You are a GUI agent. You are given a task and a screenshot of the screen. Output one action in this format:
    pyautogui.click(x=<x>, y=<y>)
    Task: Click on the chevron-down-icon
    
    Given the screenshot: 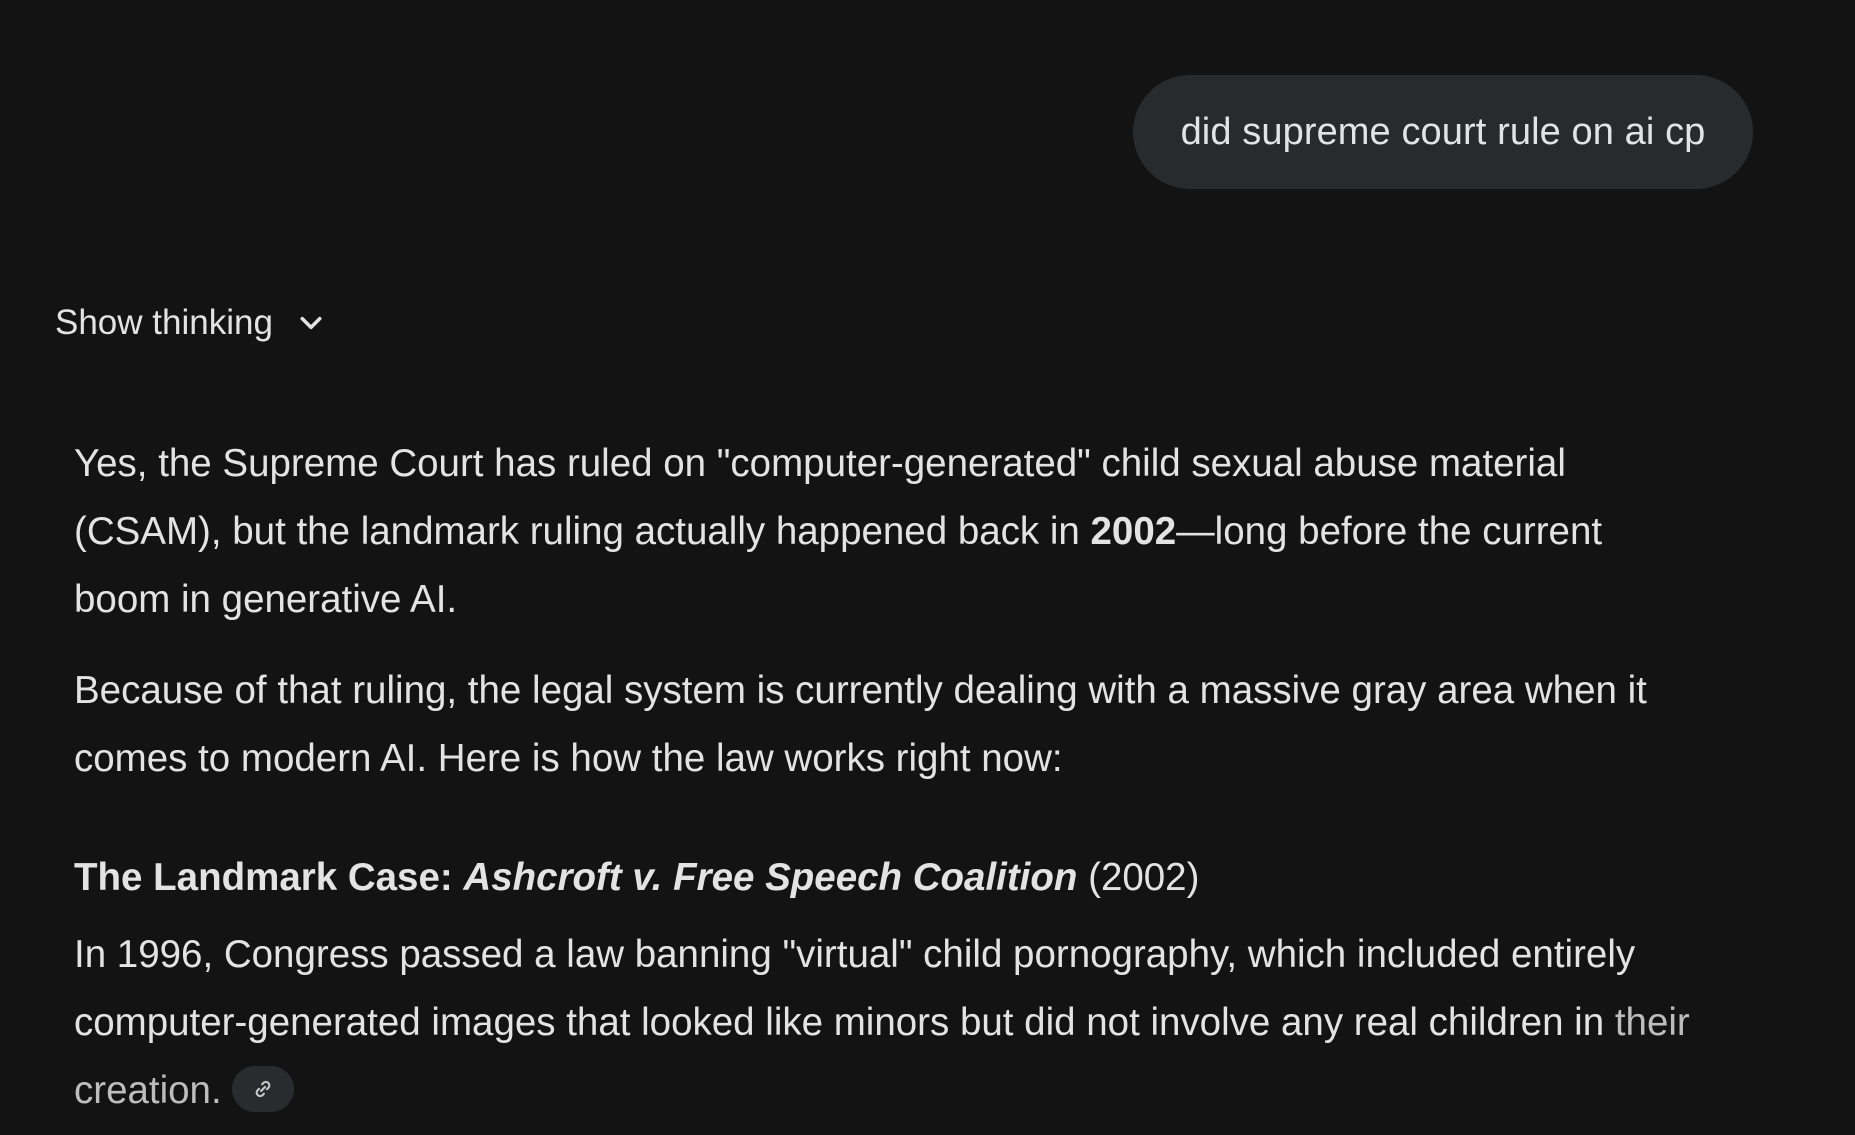 What is the action you would take?
    pyautogui.click(x=311, y=323)
    